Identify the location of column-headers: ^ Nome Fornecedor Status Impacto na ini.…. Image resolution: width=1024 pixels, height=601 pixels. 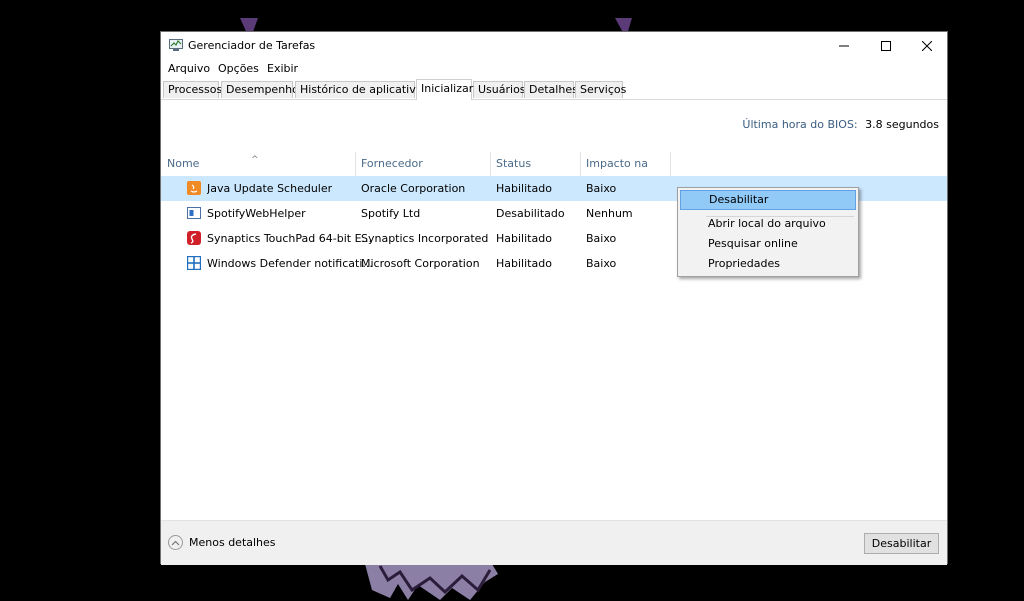
(554, 174).